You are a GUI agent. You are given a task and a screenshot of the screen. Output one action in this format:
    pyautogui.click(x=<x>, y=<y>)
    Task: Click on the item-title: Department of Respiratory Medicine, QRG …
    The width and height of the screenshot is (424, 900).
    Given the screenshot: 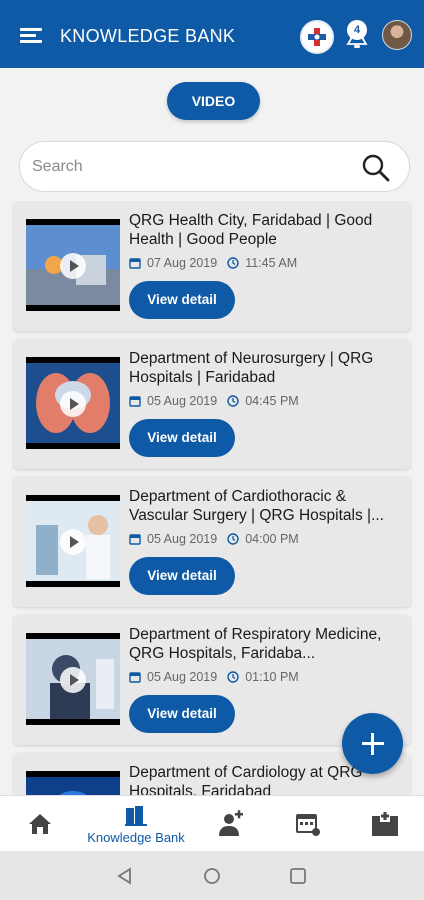 What is the action you would take?
    pyautogui.click(x=255, y=644)
    